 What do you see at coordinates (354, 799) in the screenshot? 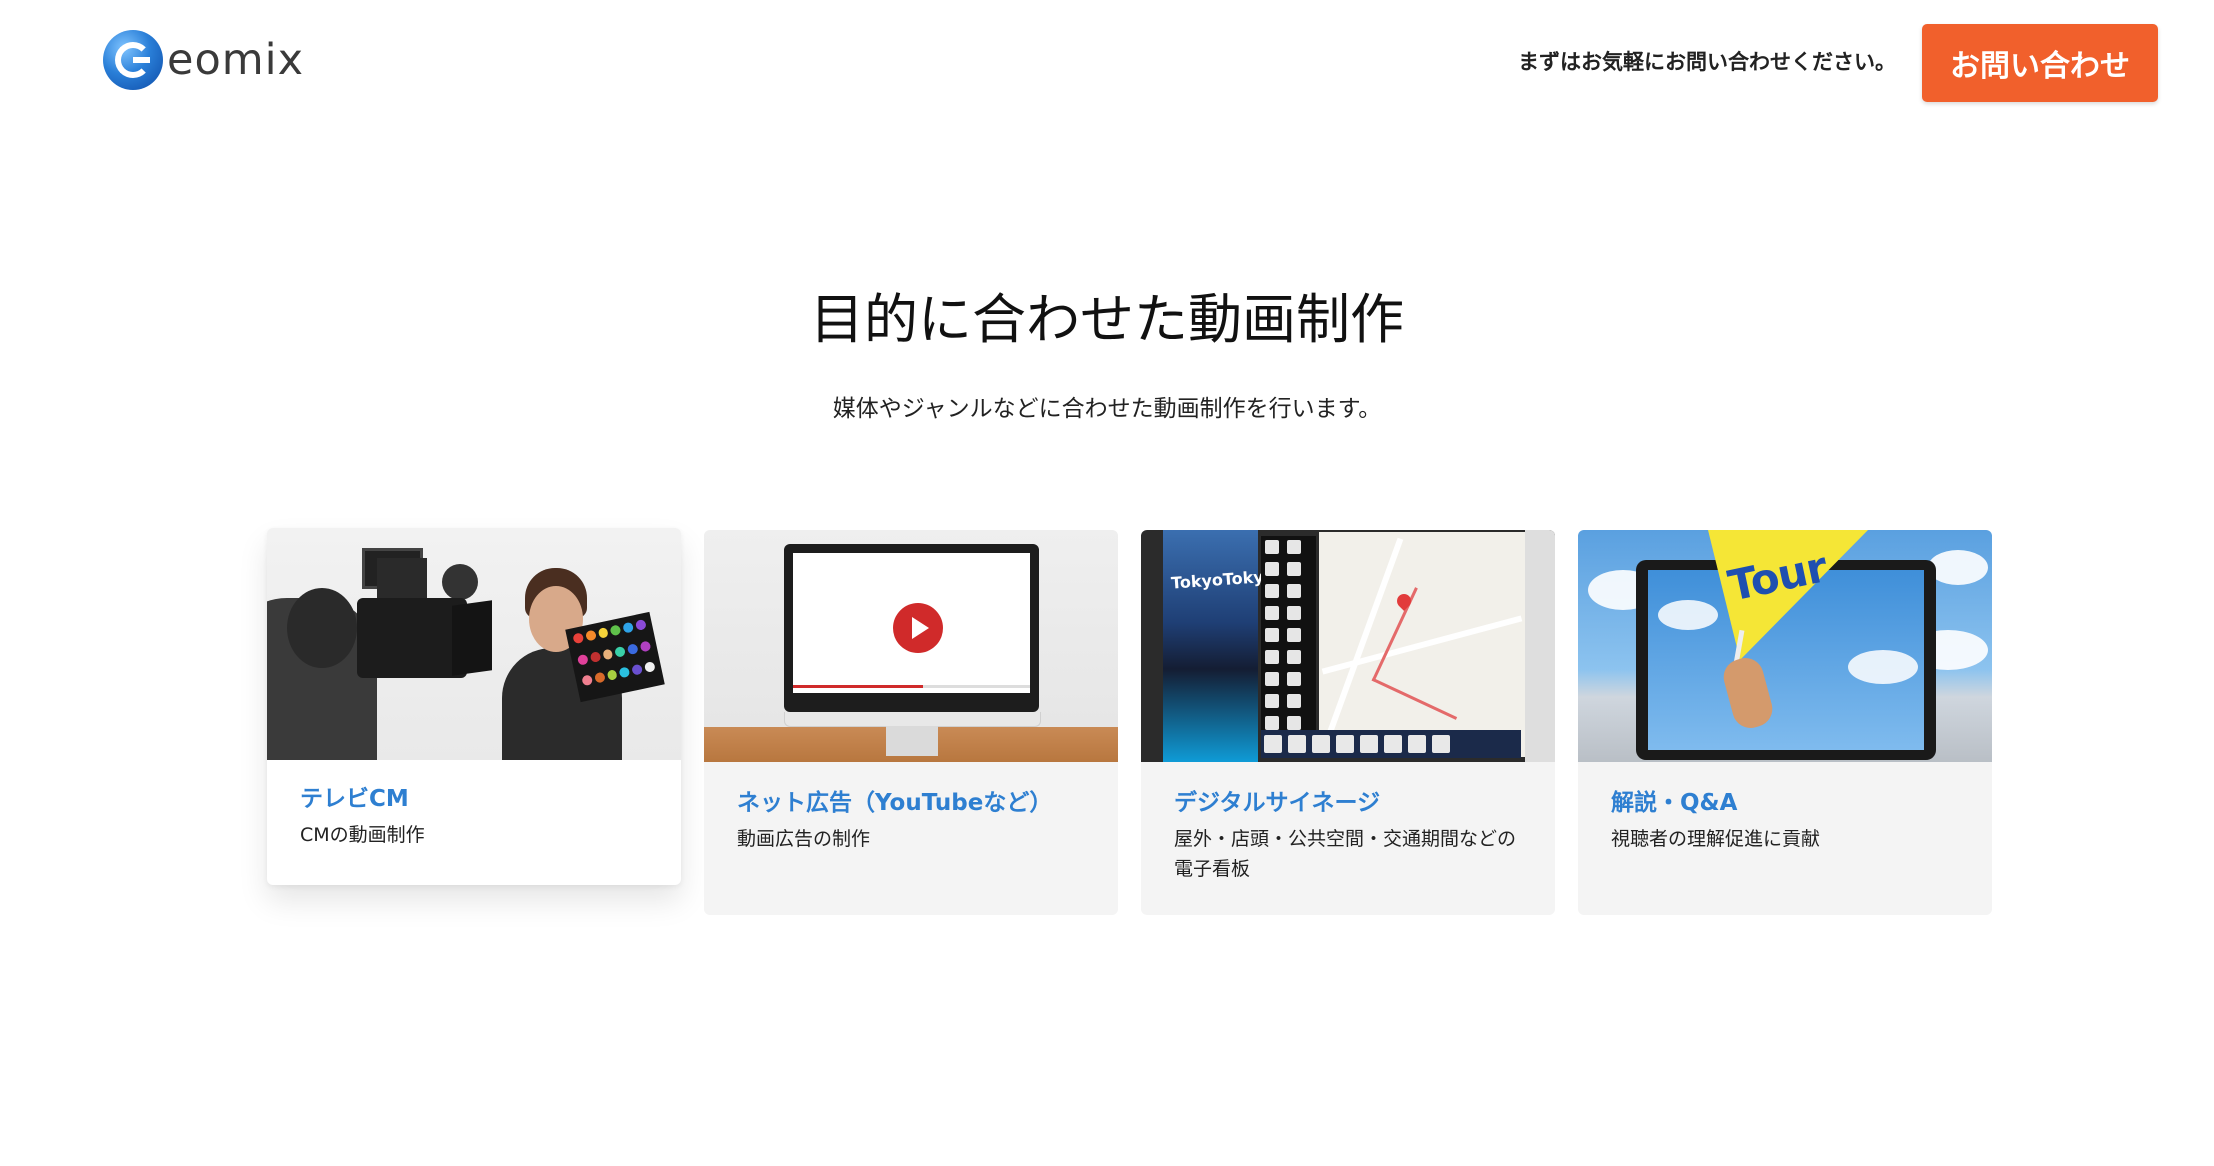
I see `card-title: テレビCM` at bounding box center [354, 799].